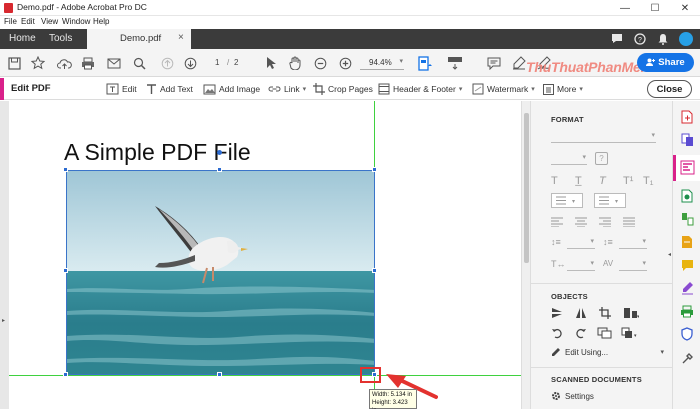  Describe the element at coordinates (628, 181) in the screenshot. I see `superscript-icon: T¹` at that location.